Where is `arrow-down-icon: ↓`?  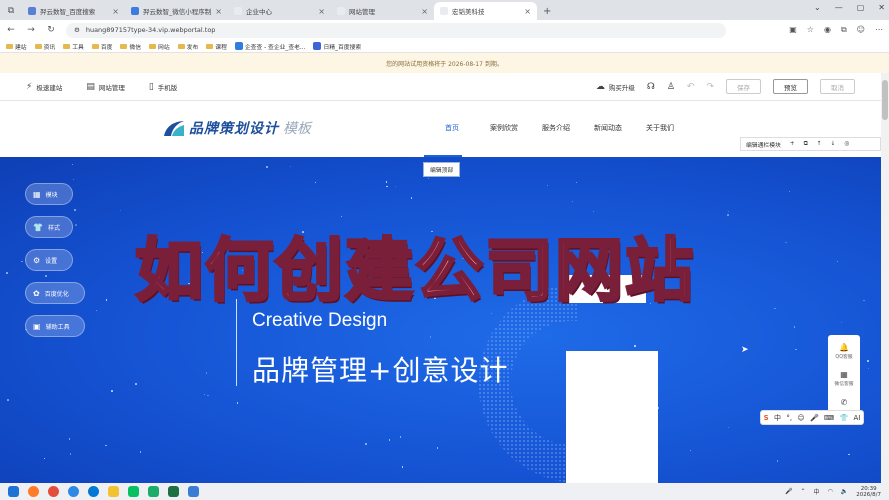 arrow-down-icon: ↓ is located at coordinates (833, 144).